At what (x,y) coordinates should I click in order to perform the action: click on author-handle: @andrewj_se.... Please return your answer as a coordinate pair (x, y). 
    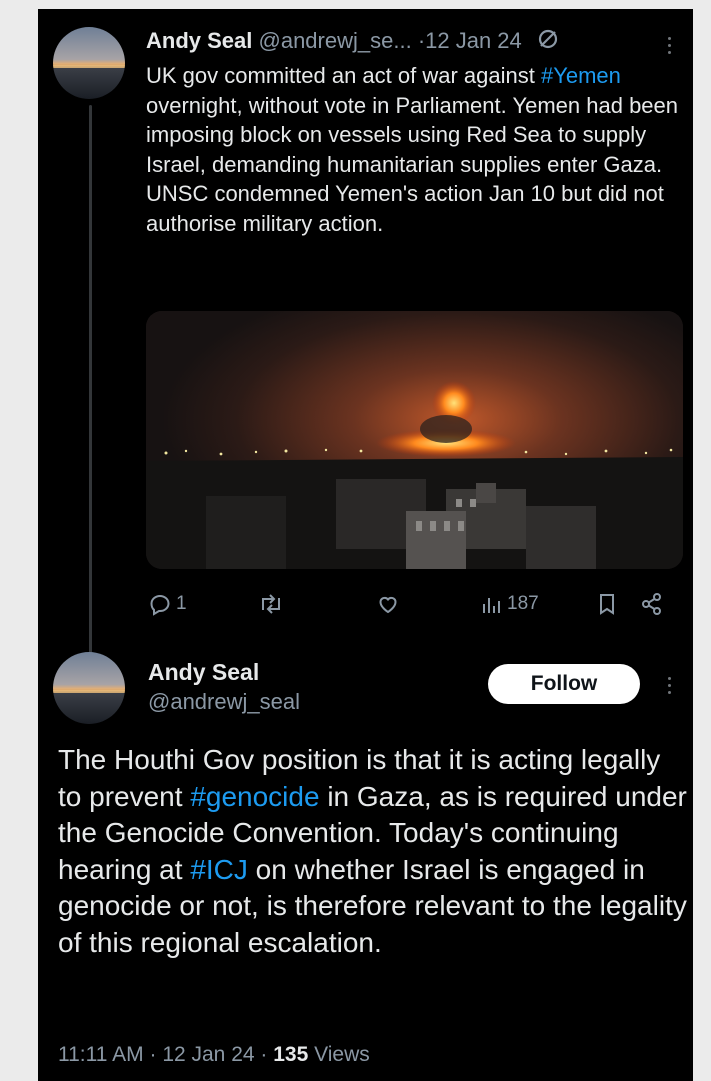
    Looking at the image, I should click on (335, 40).